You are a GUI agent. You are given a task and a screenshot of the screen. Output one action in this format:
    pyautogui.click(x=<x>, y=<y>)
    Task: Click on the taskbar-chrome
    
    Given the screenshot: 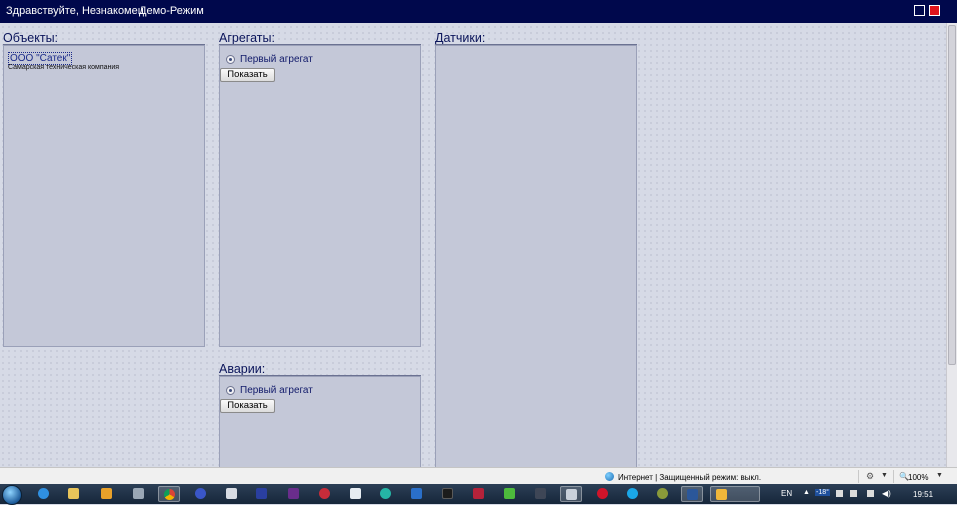 What is the action you would take?
    pyautogui.click(x=169, y=494)
    